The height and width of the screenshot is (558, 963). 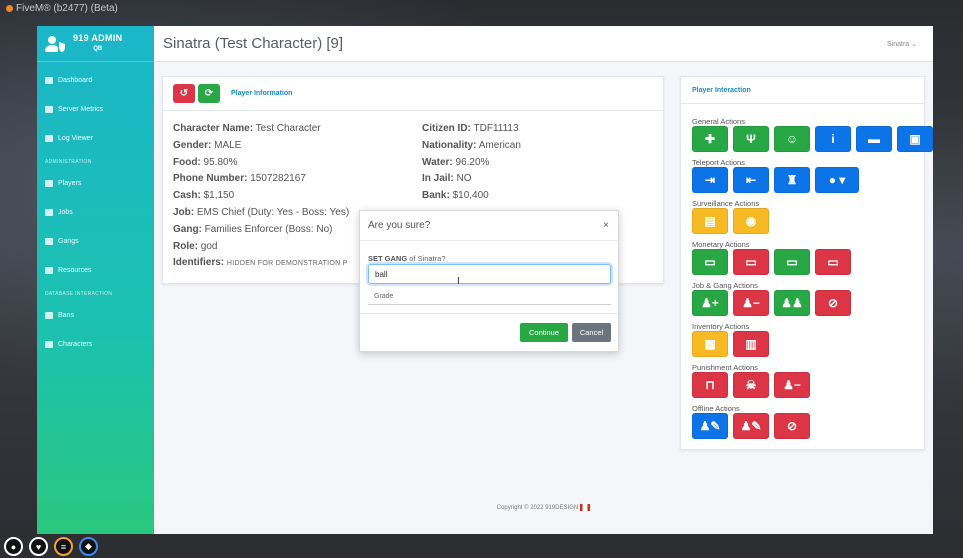 I want to click on action-group: General Actions ✚ Ψ ☺ i ▬ ▣, so click(x=812, y=134).